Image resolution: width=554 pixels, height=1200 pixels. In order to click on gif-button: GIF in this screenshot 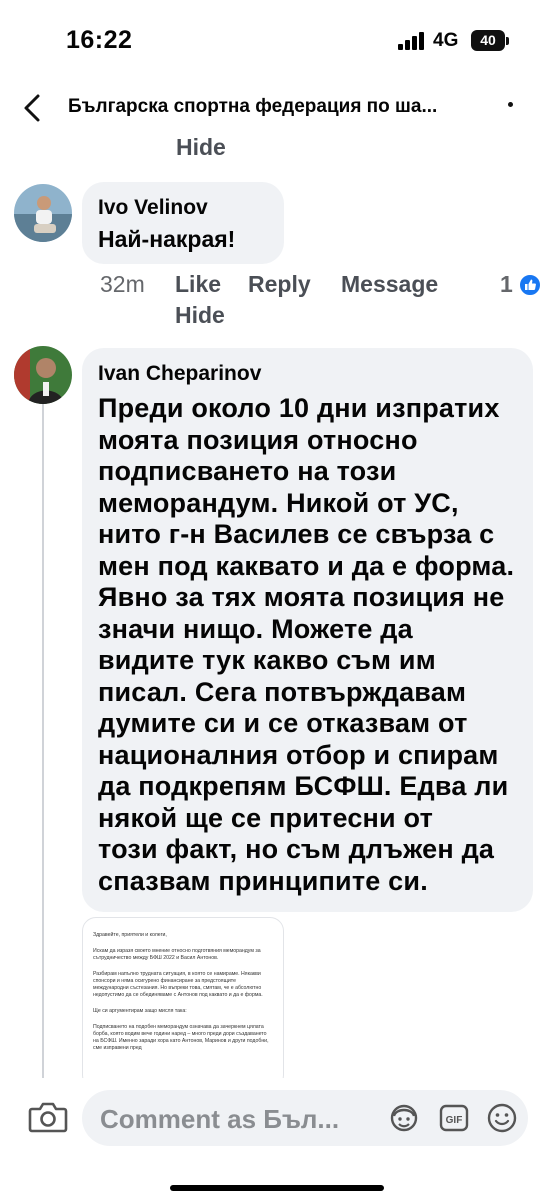, I will do `click(454, 1118)`.